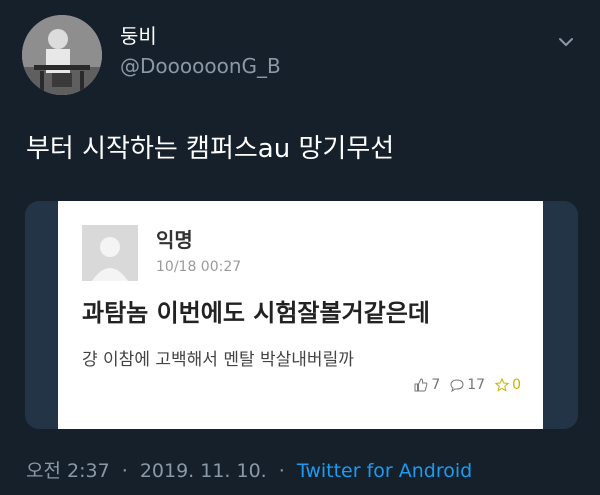  Describe the element at coordinates (210, 149) in the screenshot. I see `tweet-text: 부터 시작하는 캠퍼스au 망기무선` at that location.